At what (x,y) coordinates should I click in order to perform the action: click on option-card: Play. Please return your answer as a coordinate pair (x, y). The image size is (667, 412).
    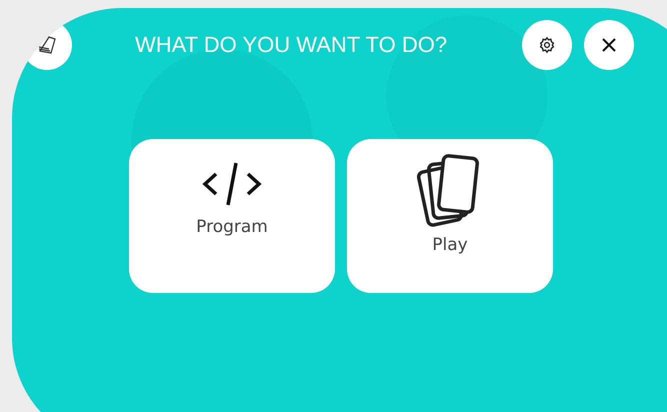
    Looking at the image, I should click on (450, 216).